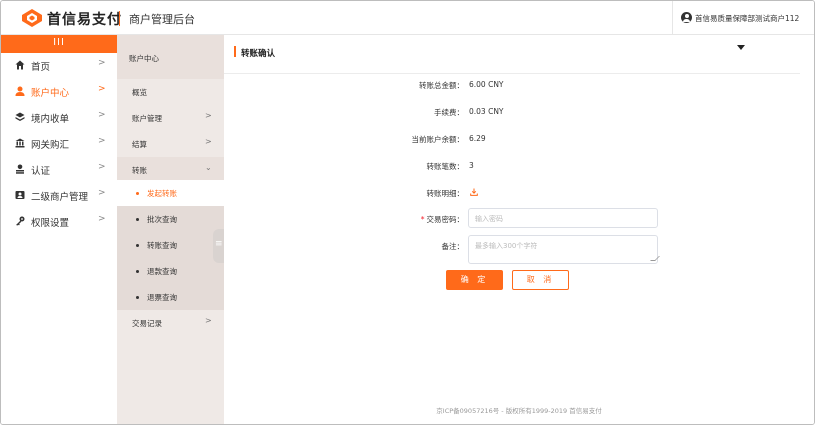 This screenshot has width=815, height=425. Describe the element at coordinates (449, 112) in the screenshot. I see `fee-label: 手续费：` at that location.